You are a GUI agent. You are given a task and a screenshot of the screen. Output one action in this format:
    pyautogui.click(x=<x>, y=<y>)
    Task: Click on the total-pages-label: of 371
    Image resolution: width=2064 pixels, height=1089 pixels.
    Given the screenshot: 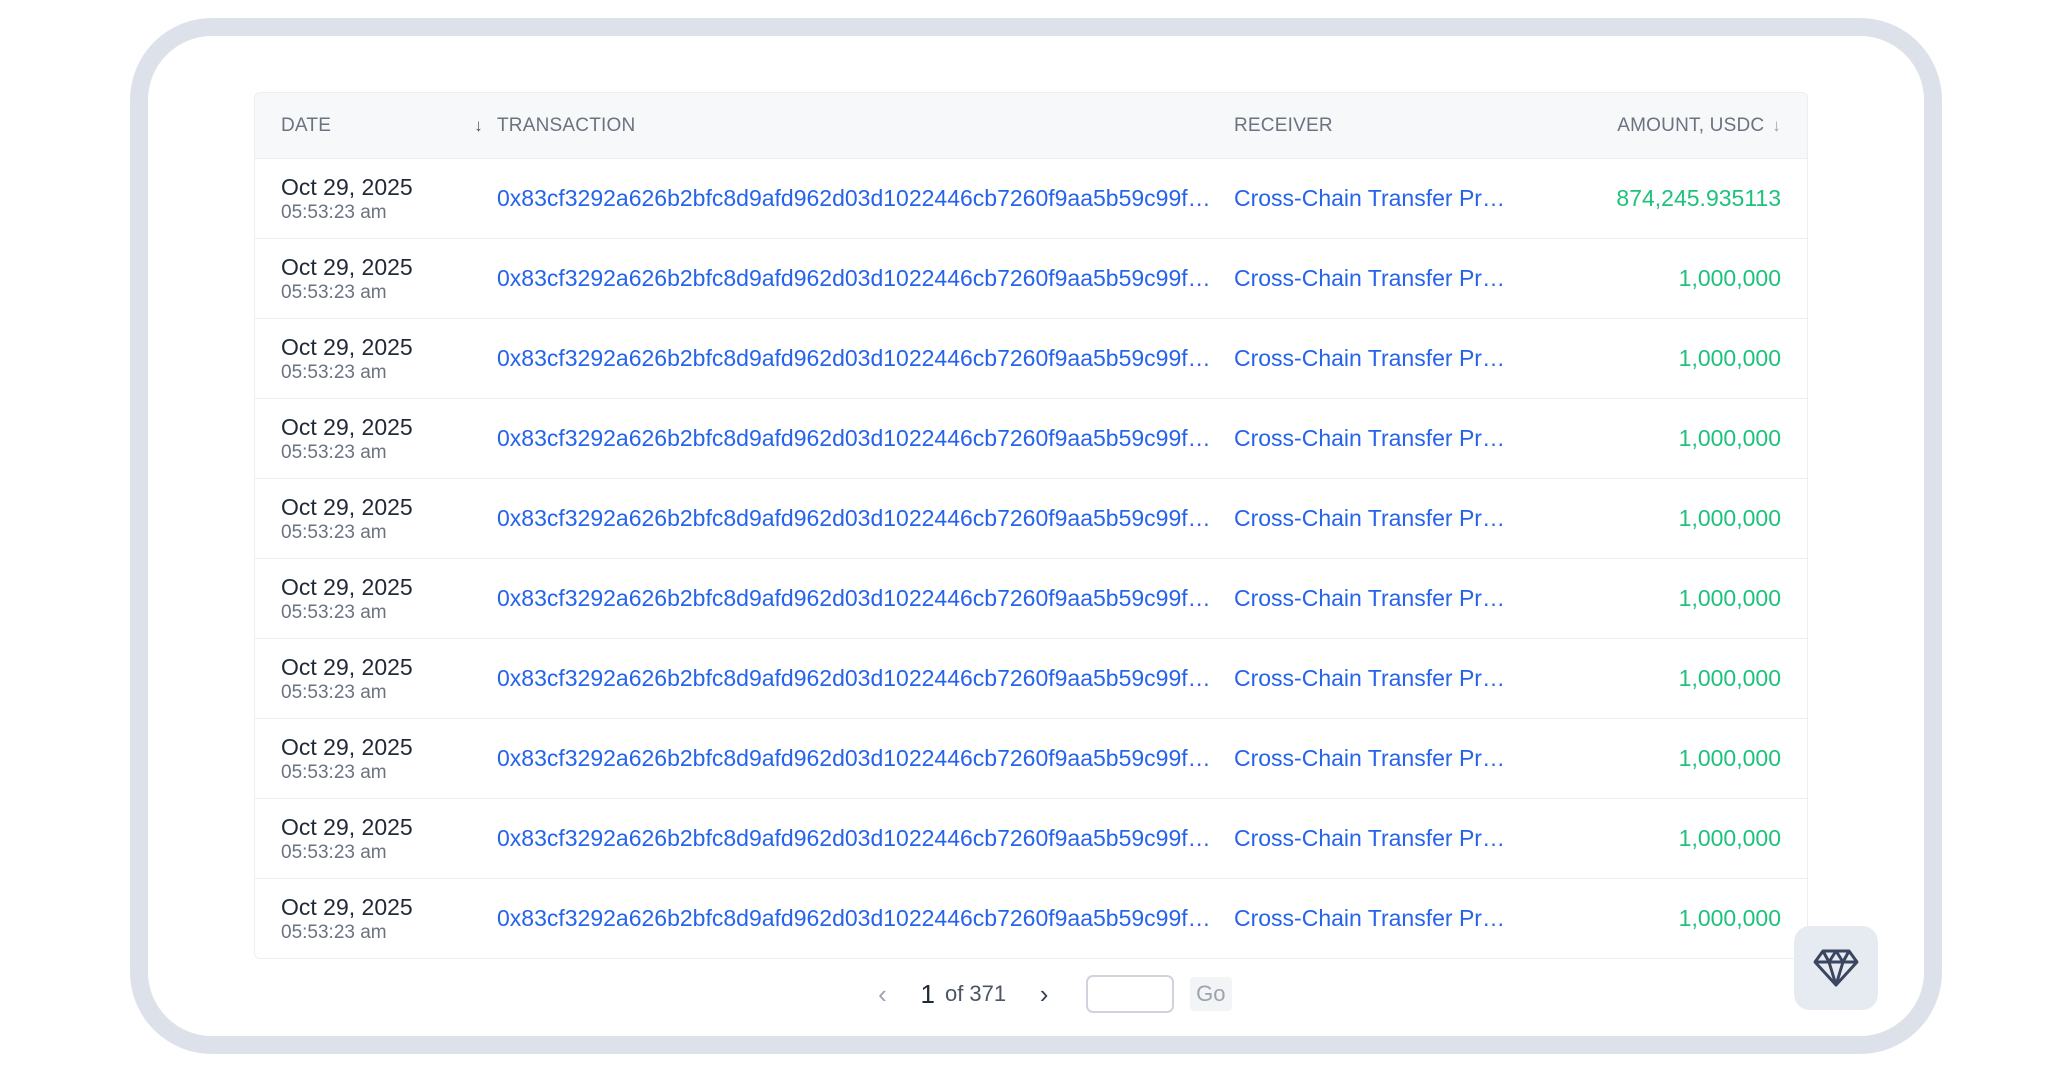 What is the action you would take?
    pyautogui.click(x=975, y=993)
    